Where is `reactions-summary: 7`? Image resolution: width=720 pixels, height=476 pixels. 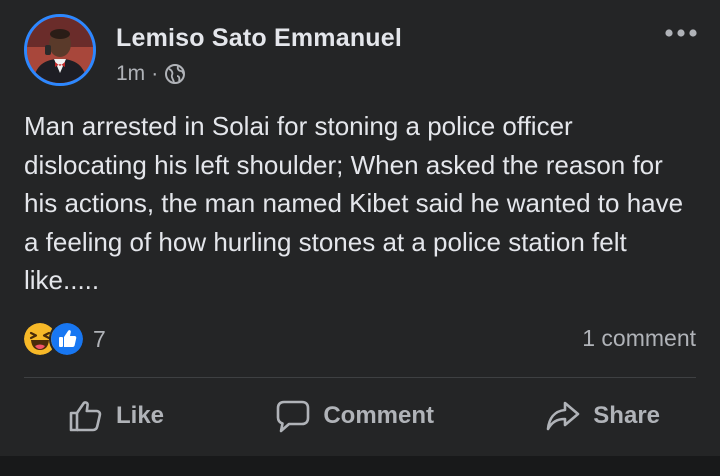 reactions-summary: 7 is located at coordinates (64, 339).